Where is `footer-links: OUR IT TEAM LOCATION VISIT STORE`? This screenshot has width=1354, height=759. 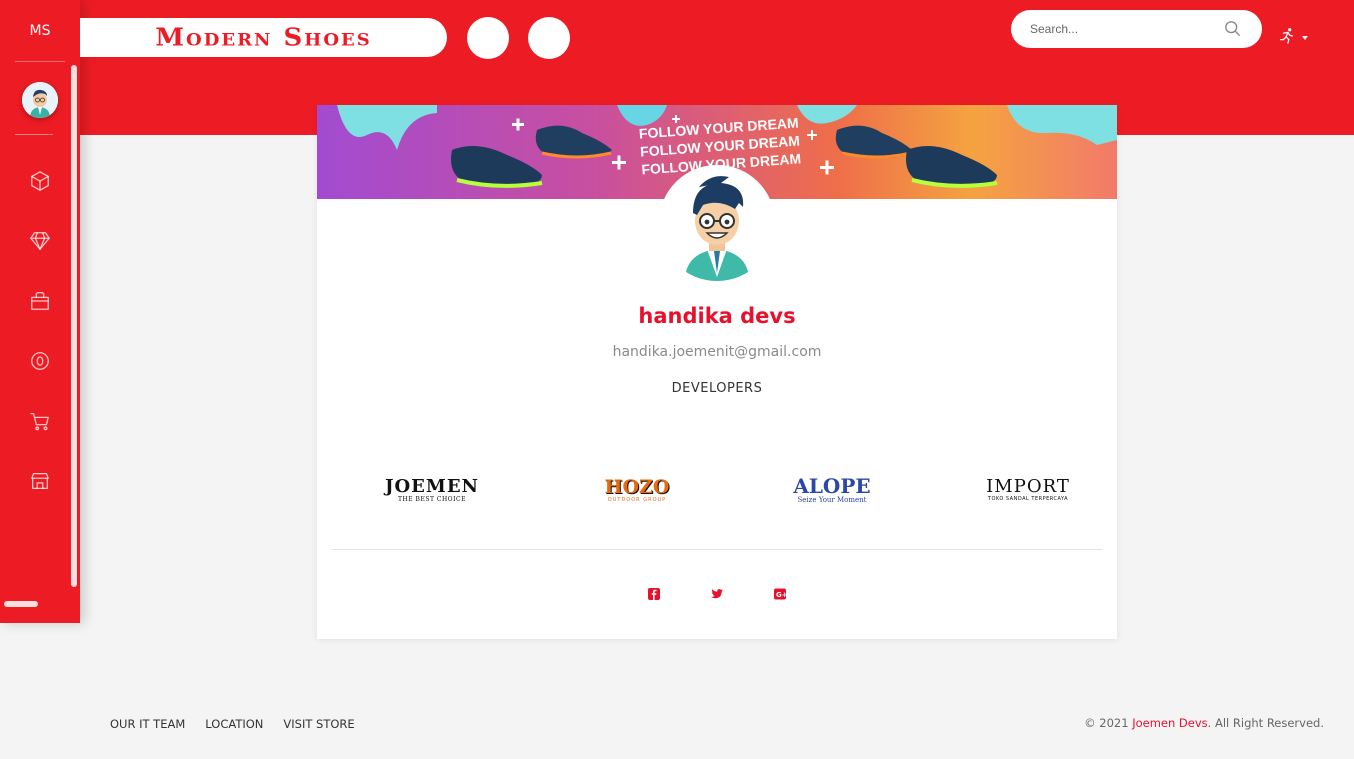 footer-links: OUR IT TEAM LOCATION VISIT STORE is located at coordinates (232, 724).